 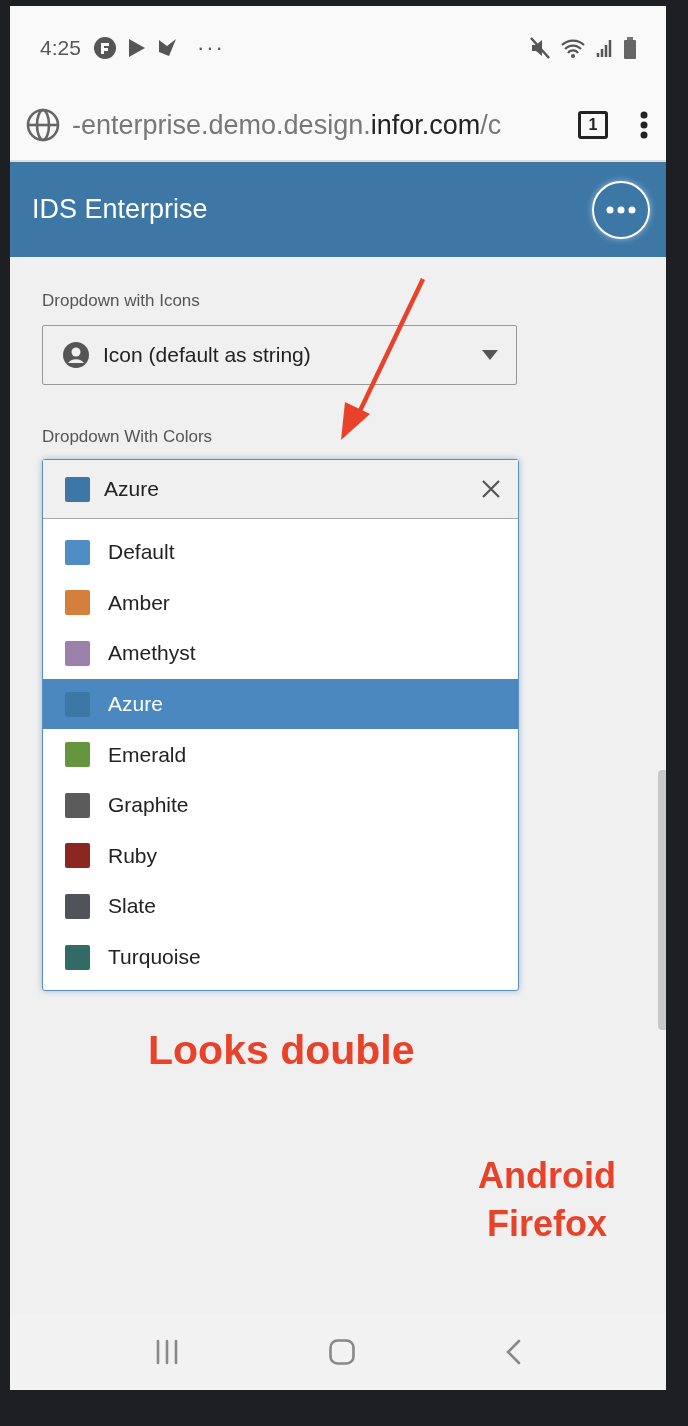 I want to click on dropdown-option: Amber, so click(x=280, y=603).